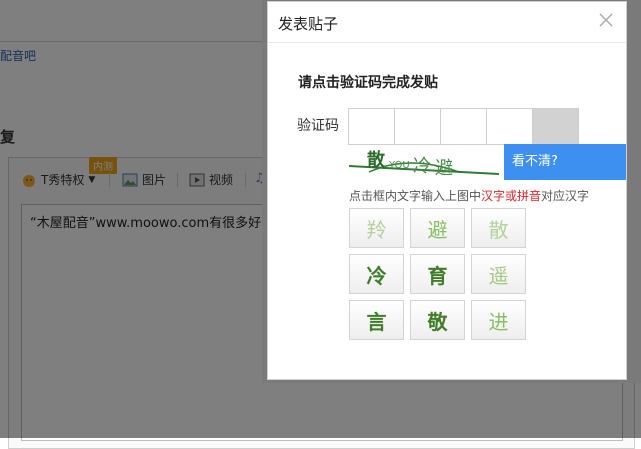 The image size is (641, 449). What do you see at coordinates (437, 320) in the screenshot?
I see `char-button: 敬` at bounding box center [437, 320].